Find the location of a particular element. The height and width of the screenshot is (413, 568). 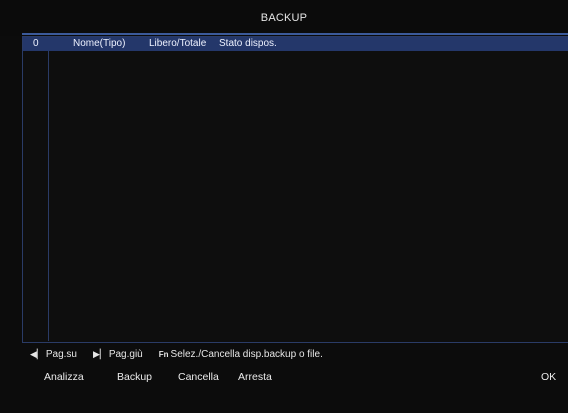

hint-page-down: ▶▏ Pag.giù is located at coordinates (118, 354).